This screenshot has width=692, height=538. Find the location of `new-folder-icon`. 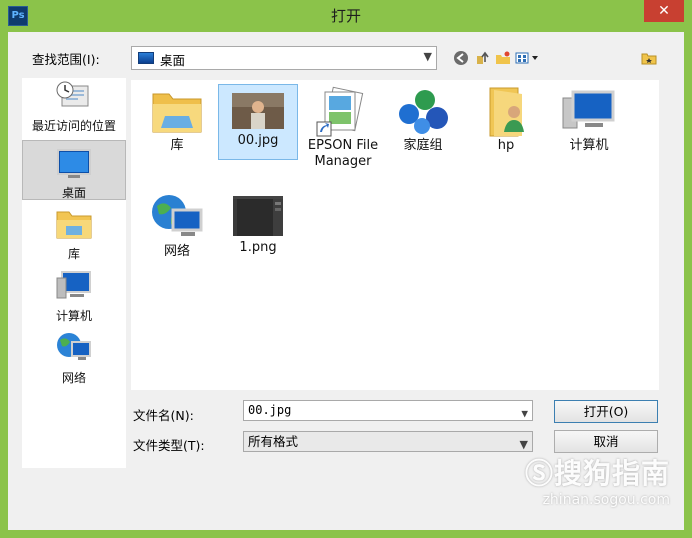

new-folder-icon is located at coordinates (503, 58).